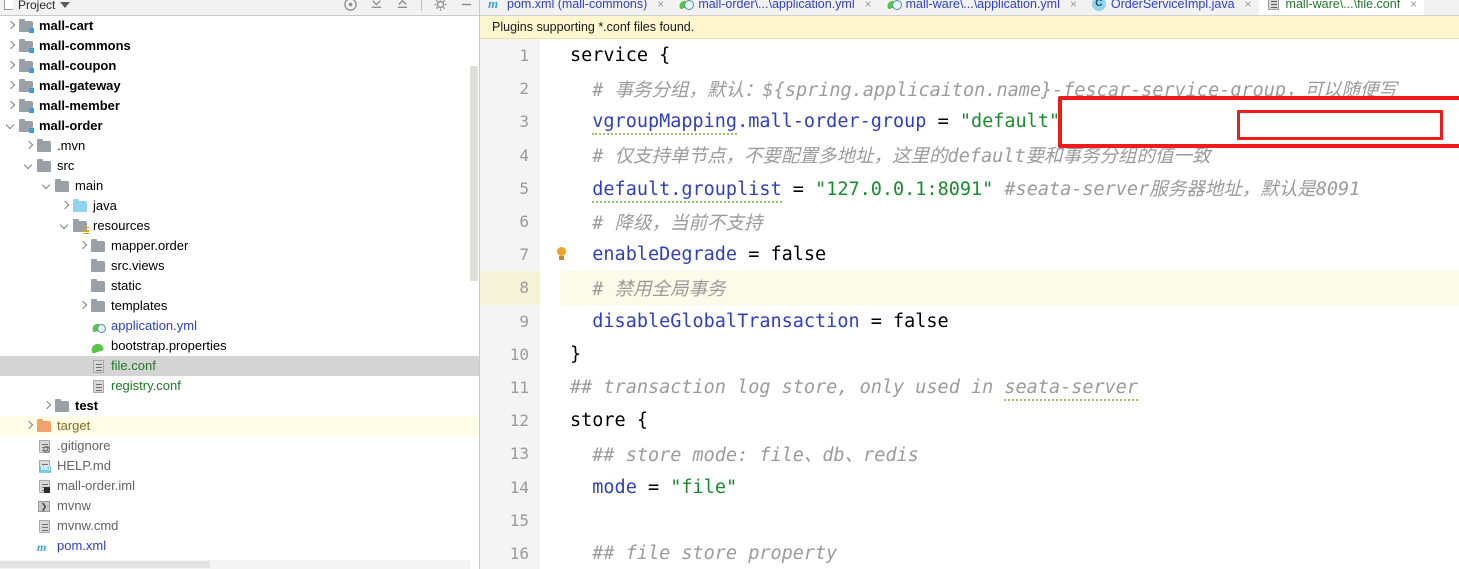 The image size is (1459, 569). What do you see at coordinates (510, 520) in the screenshot?
I see `line-number: 15` at bounding box center [510, 520].